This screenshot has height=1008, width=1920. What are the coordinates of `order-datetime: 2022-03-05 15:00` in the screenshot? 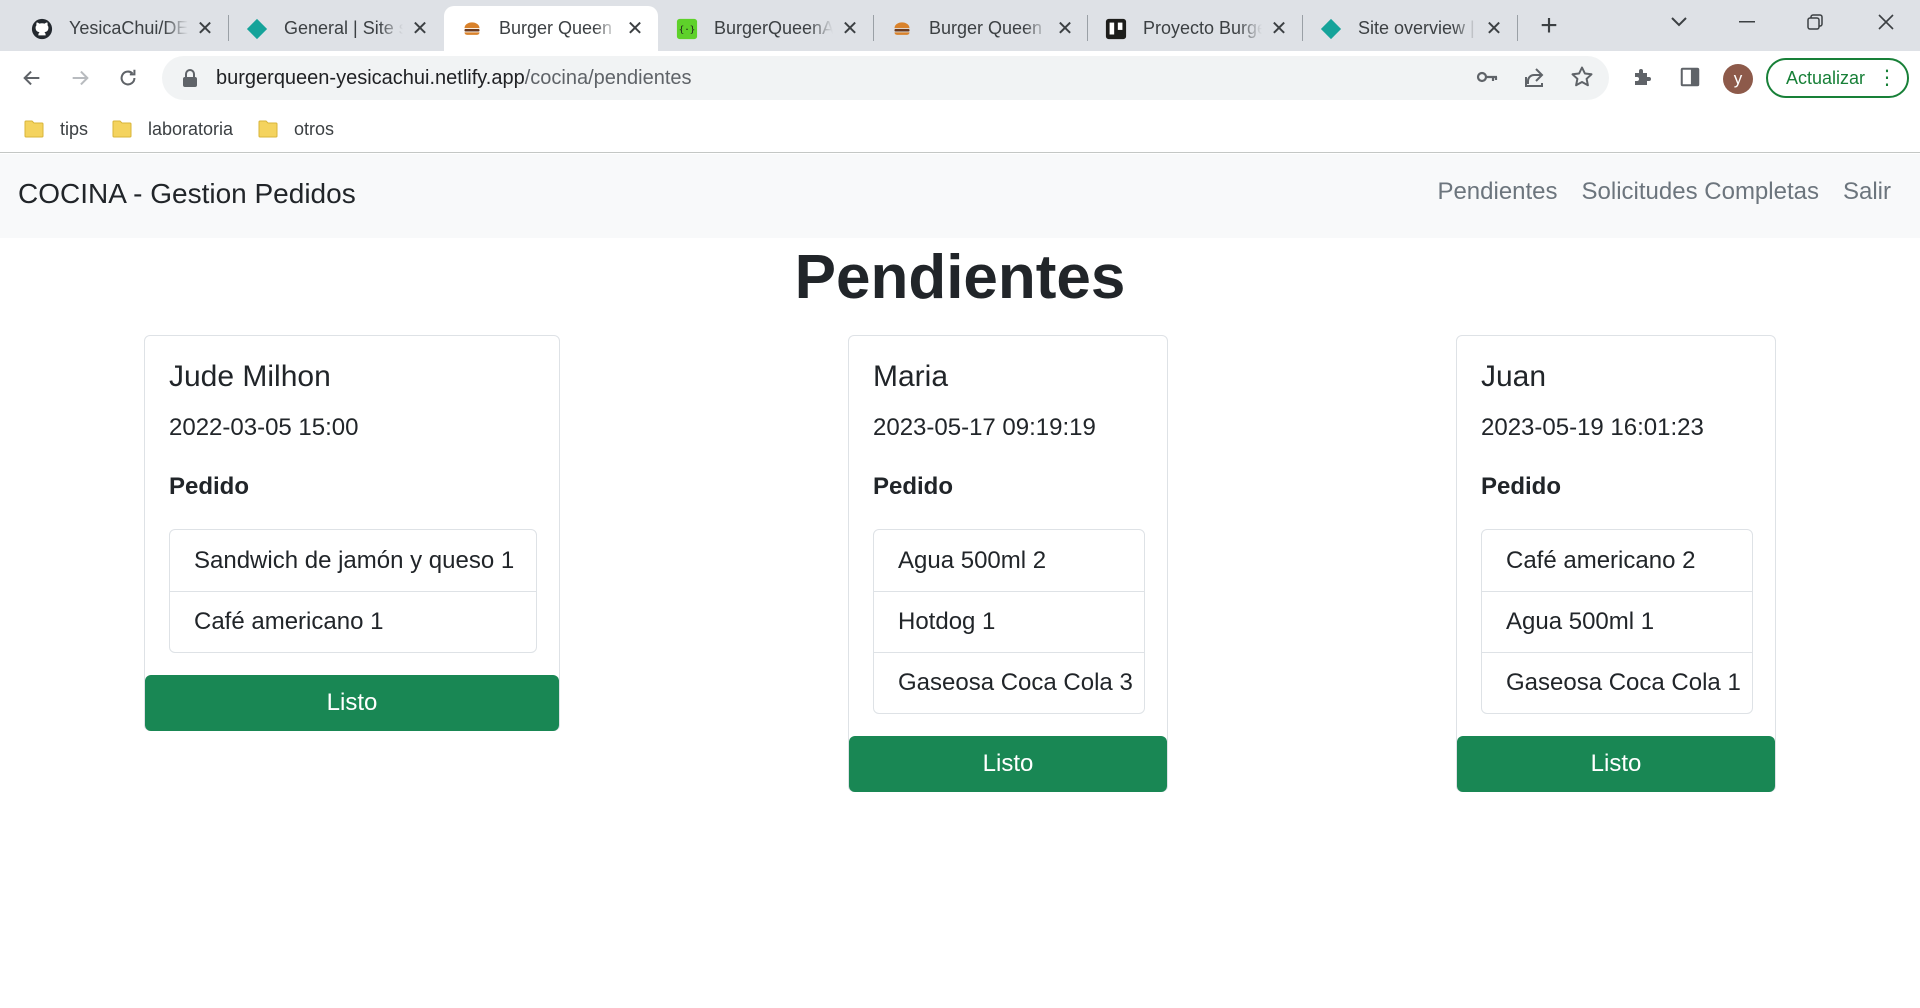 It's located at (264, 427).